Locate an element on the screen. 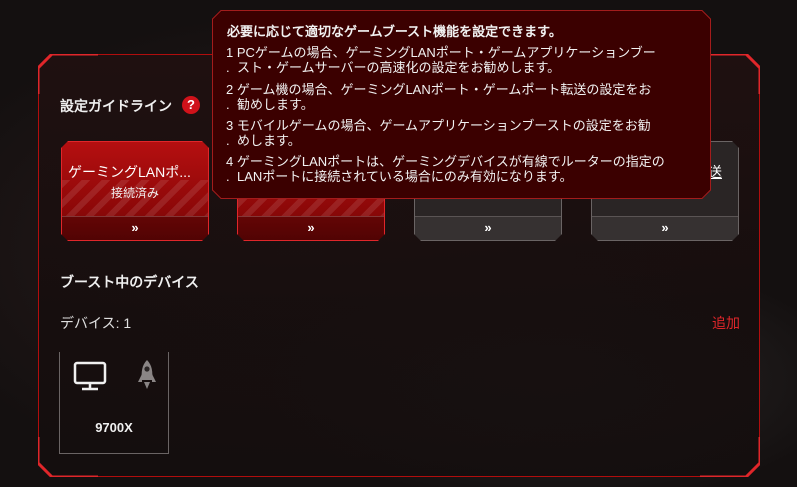 The height and width of the screenshot is (487, 797). device-name: 9700X is located at coordinates (114, 427).